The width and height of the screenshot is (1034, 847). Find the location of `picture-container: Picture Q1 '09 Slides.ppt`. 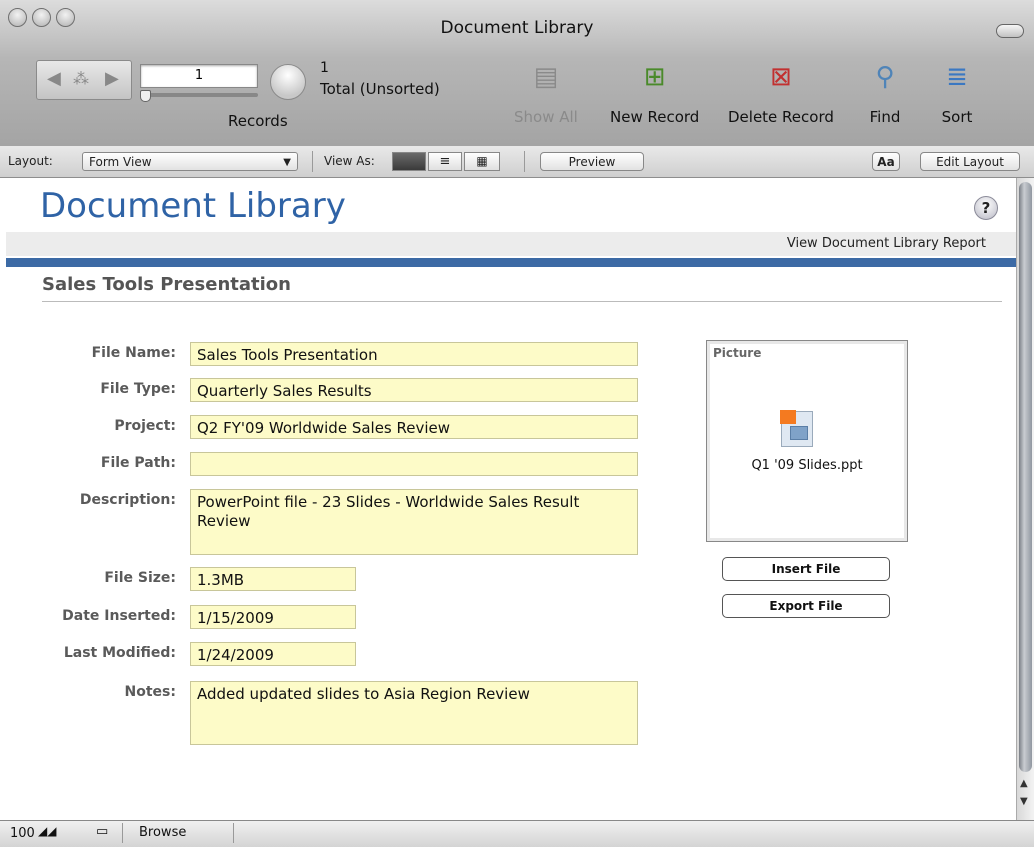

picture-container: Picture Q1 '09 Slides.ppt is located at coordinates (807, 441).